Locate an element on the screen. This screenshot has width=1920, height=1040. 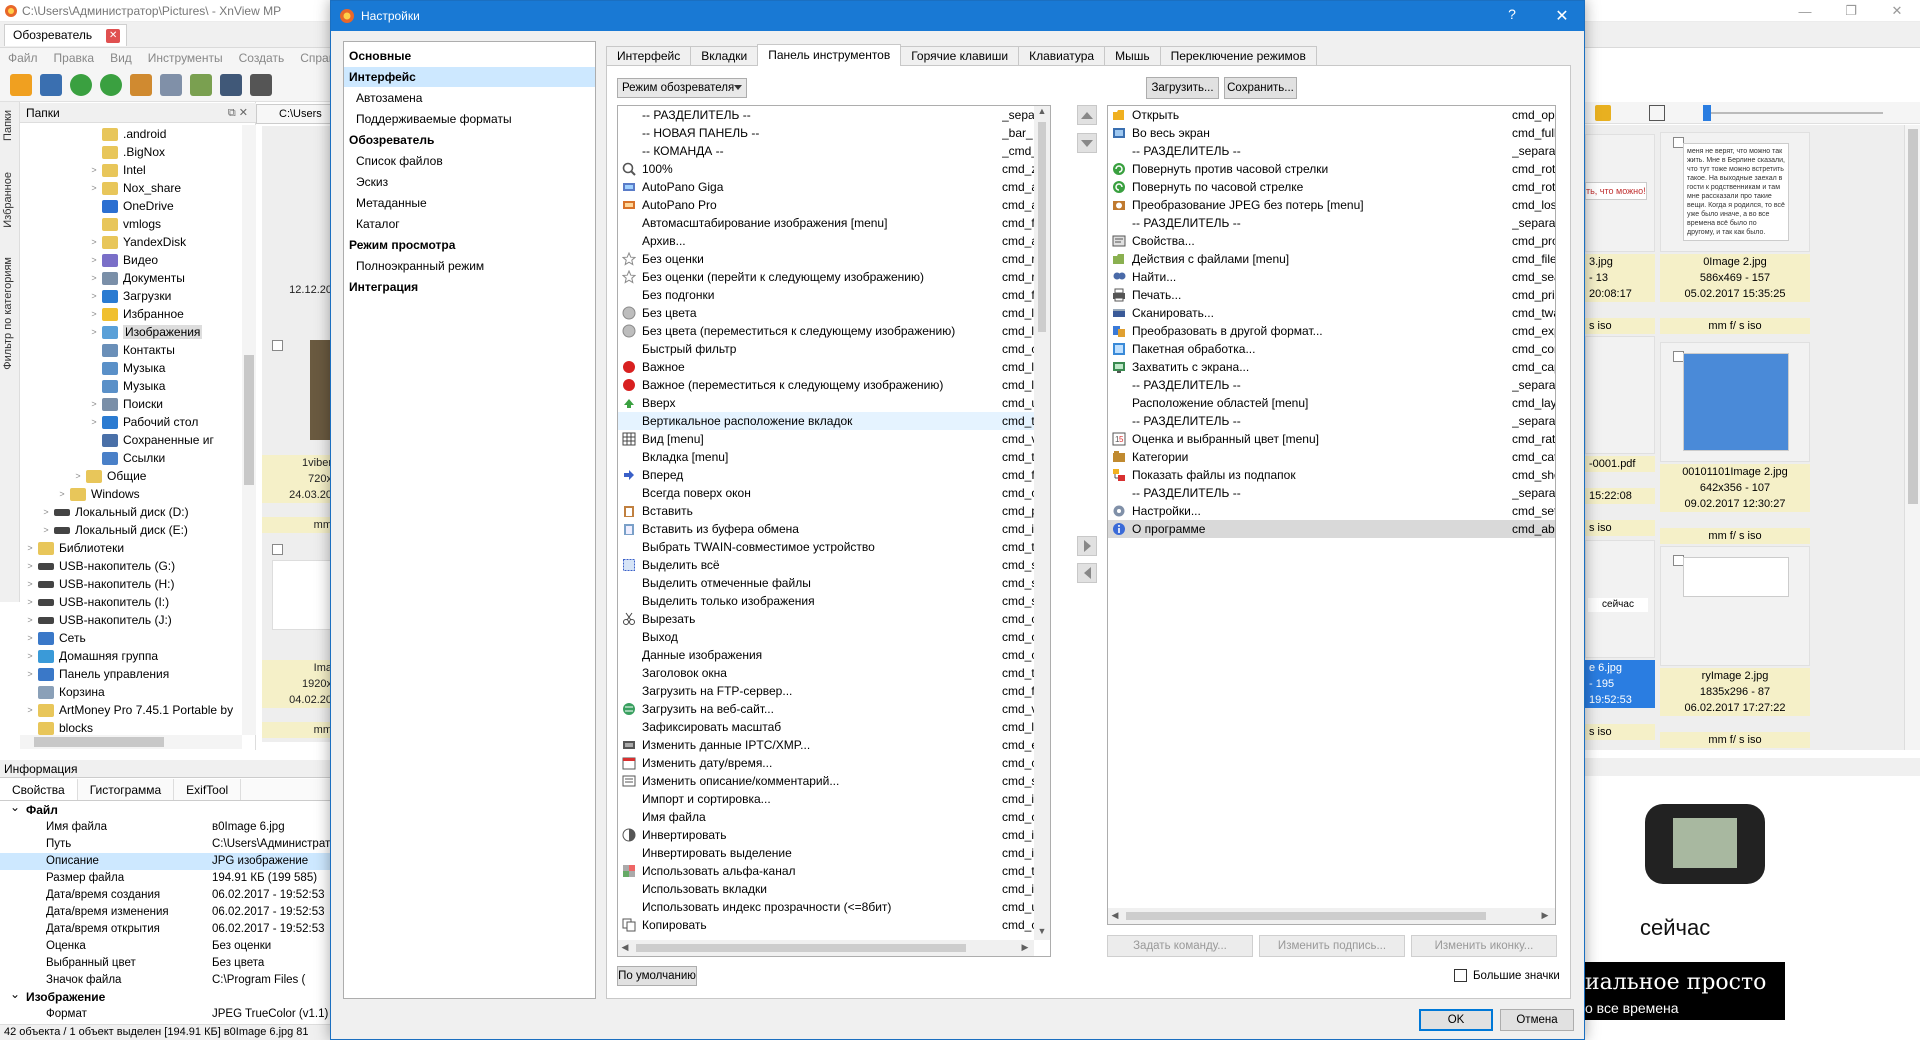
info-row: Размер файла 194.91 КБ (199 585) is located at coordinates (170, 878).